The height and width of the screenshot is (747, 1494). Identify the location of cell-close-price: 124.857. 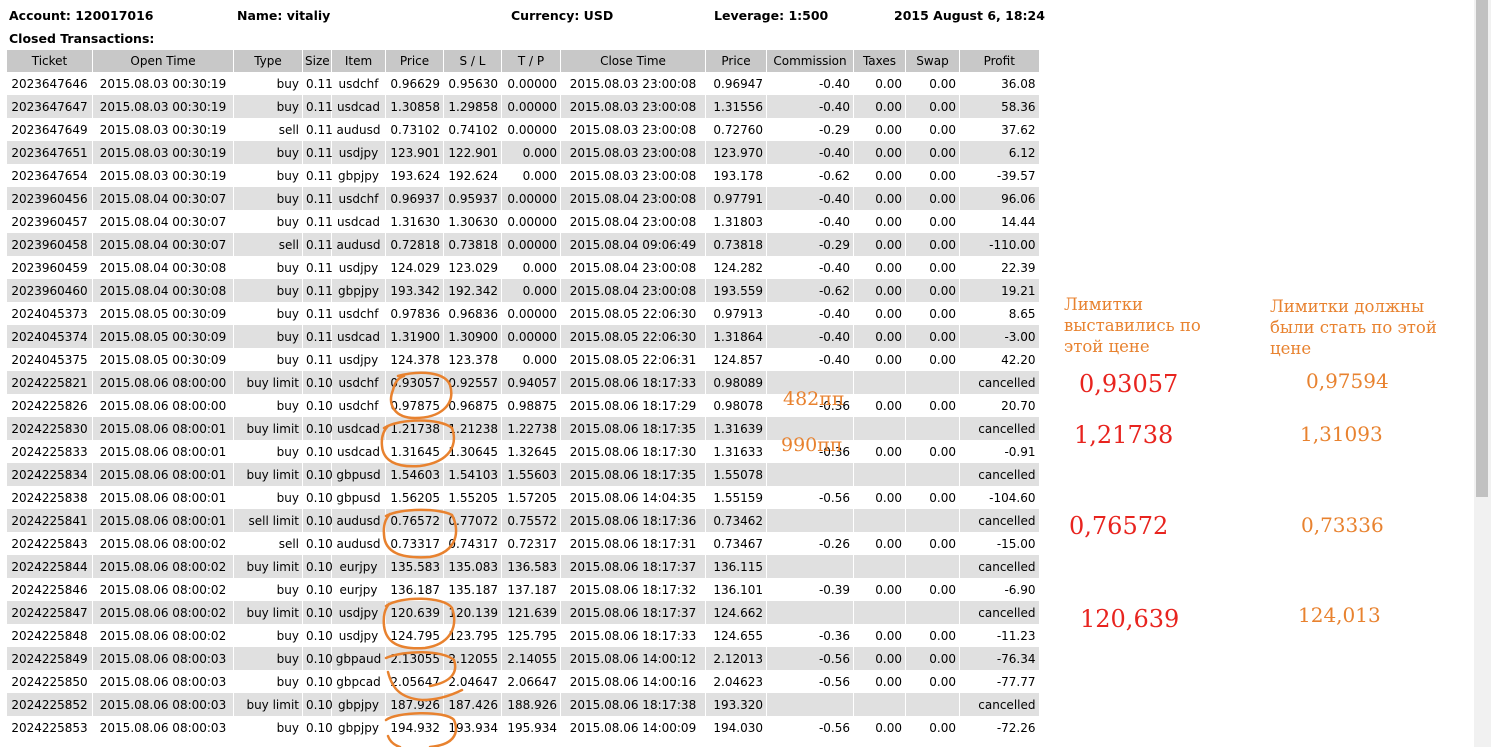
(736, 359).